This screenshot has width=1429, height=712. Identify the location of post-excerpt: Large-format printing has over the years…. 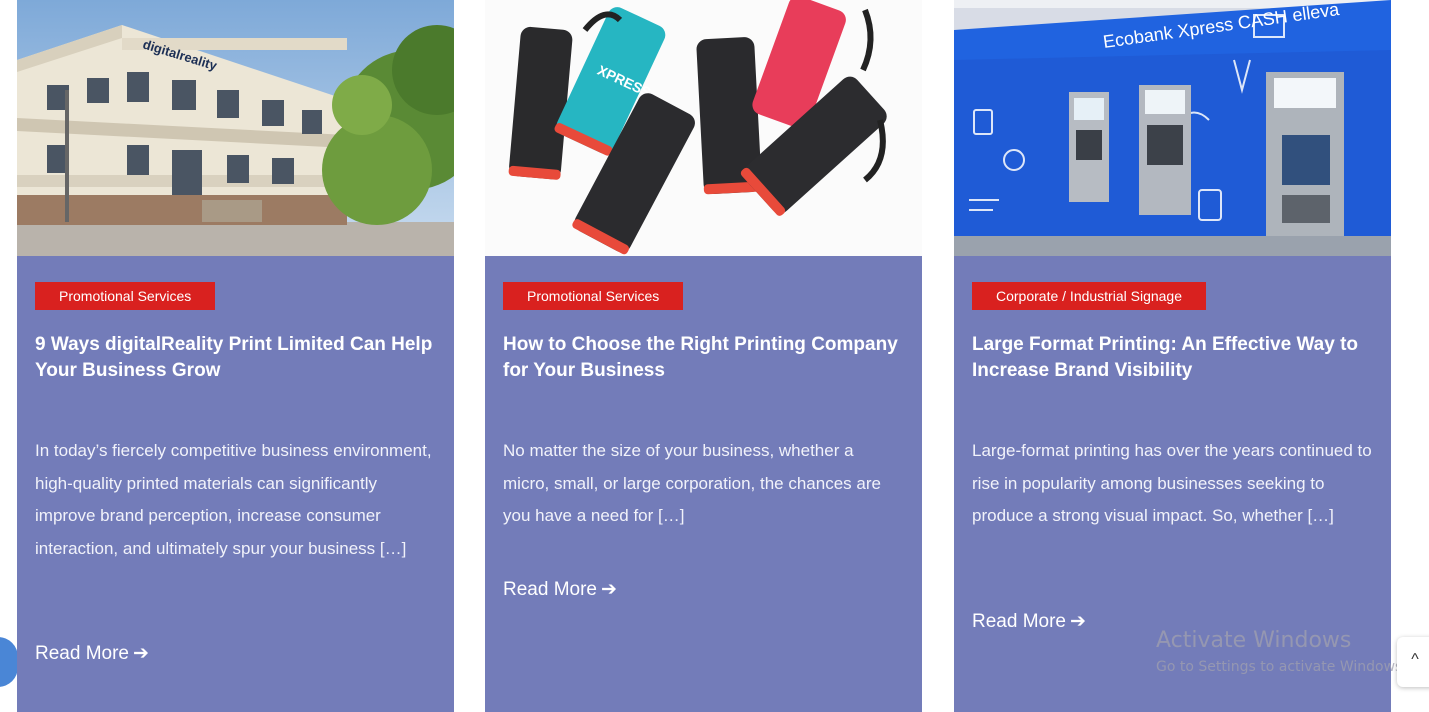
(1172, 483).